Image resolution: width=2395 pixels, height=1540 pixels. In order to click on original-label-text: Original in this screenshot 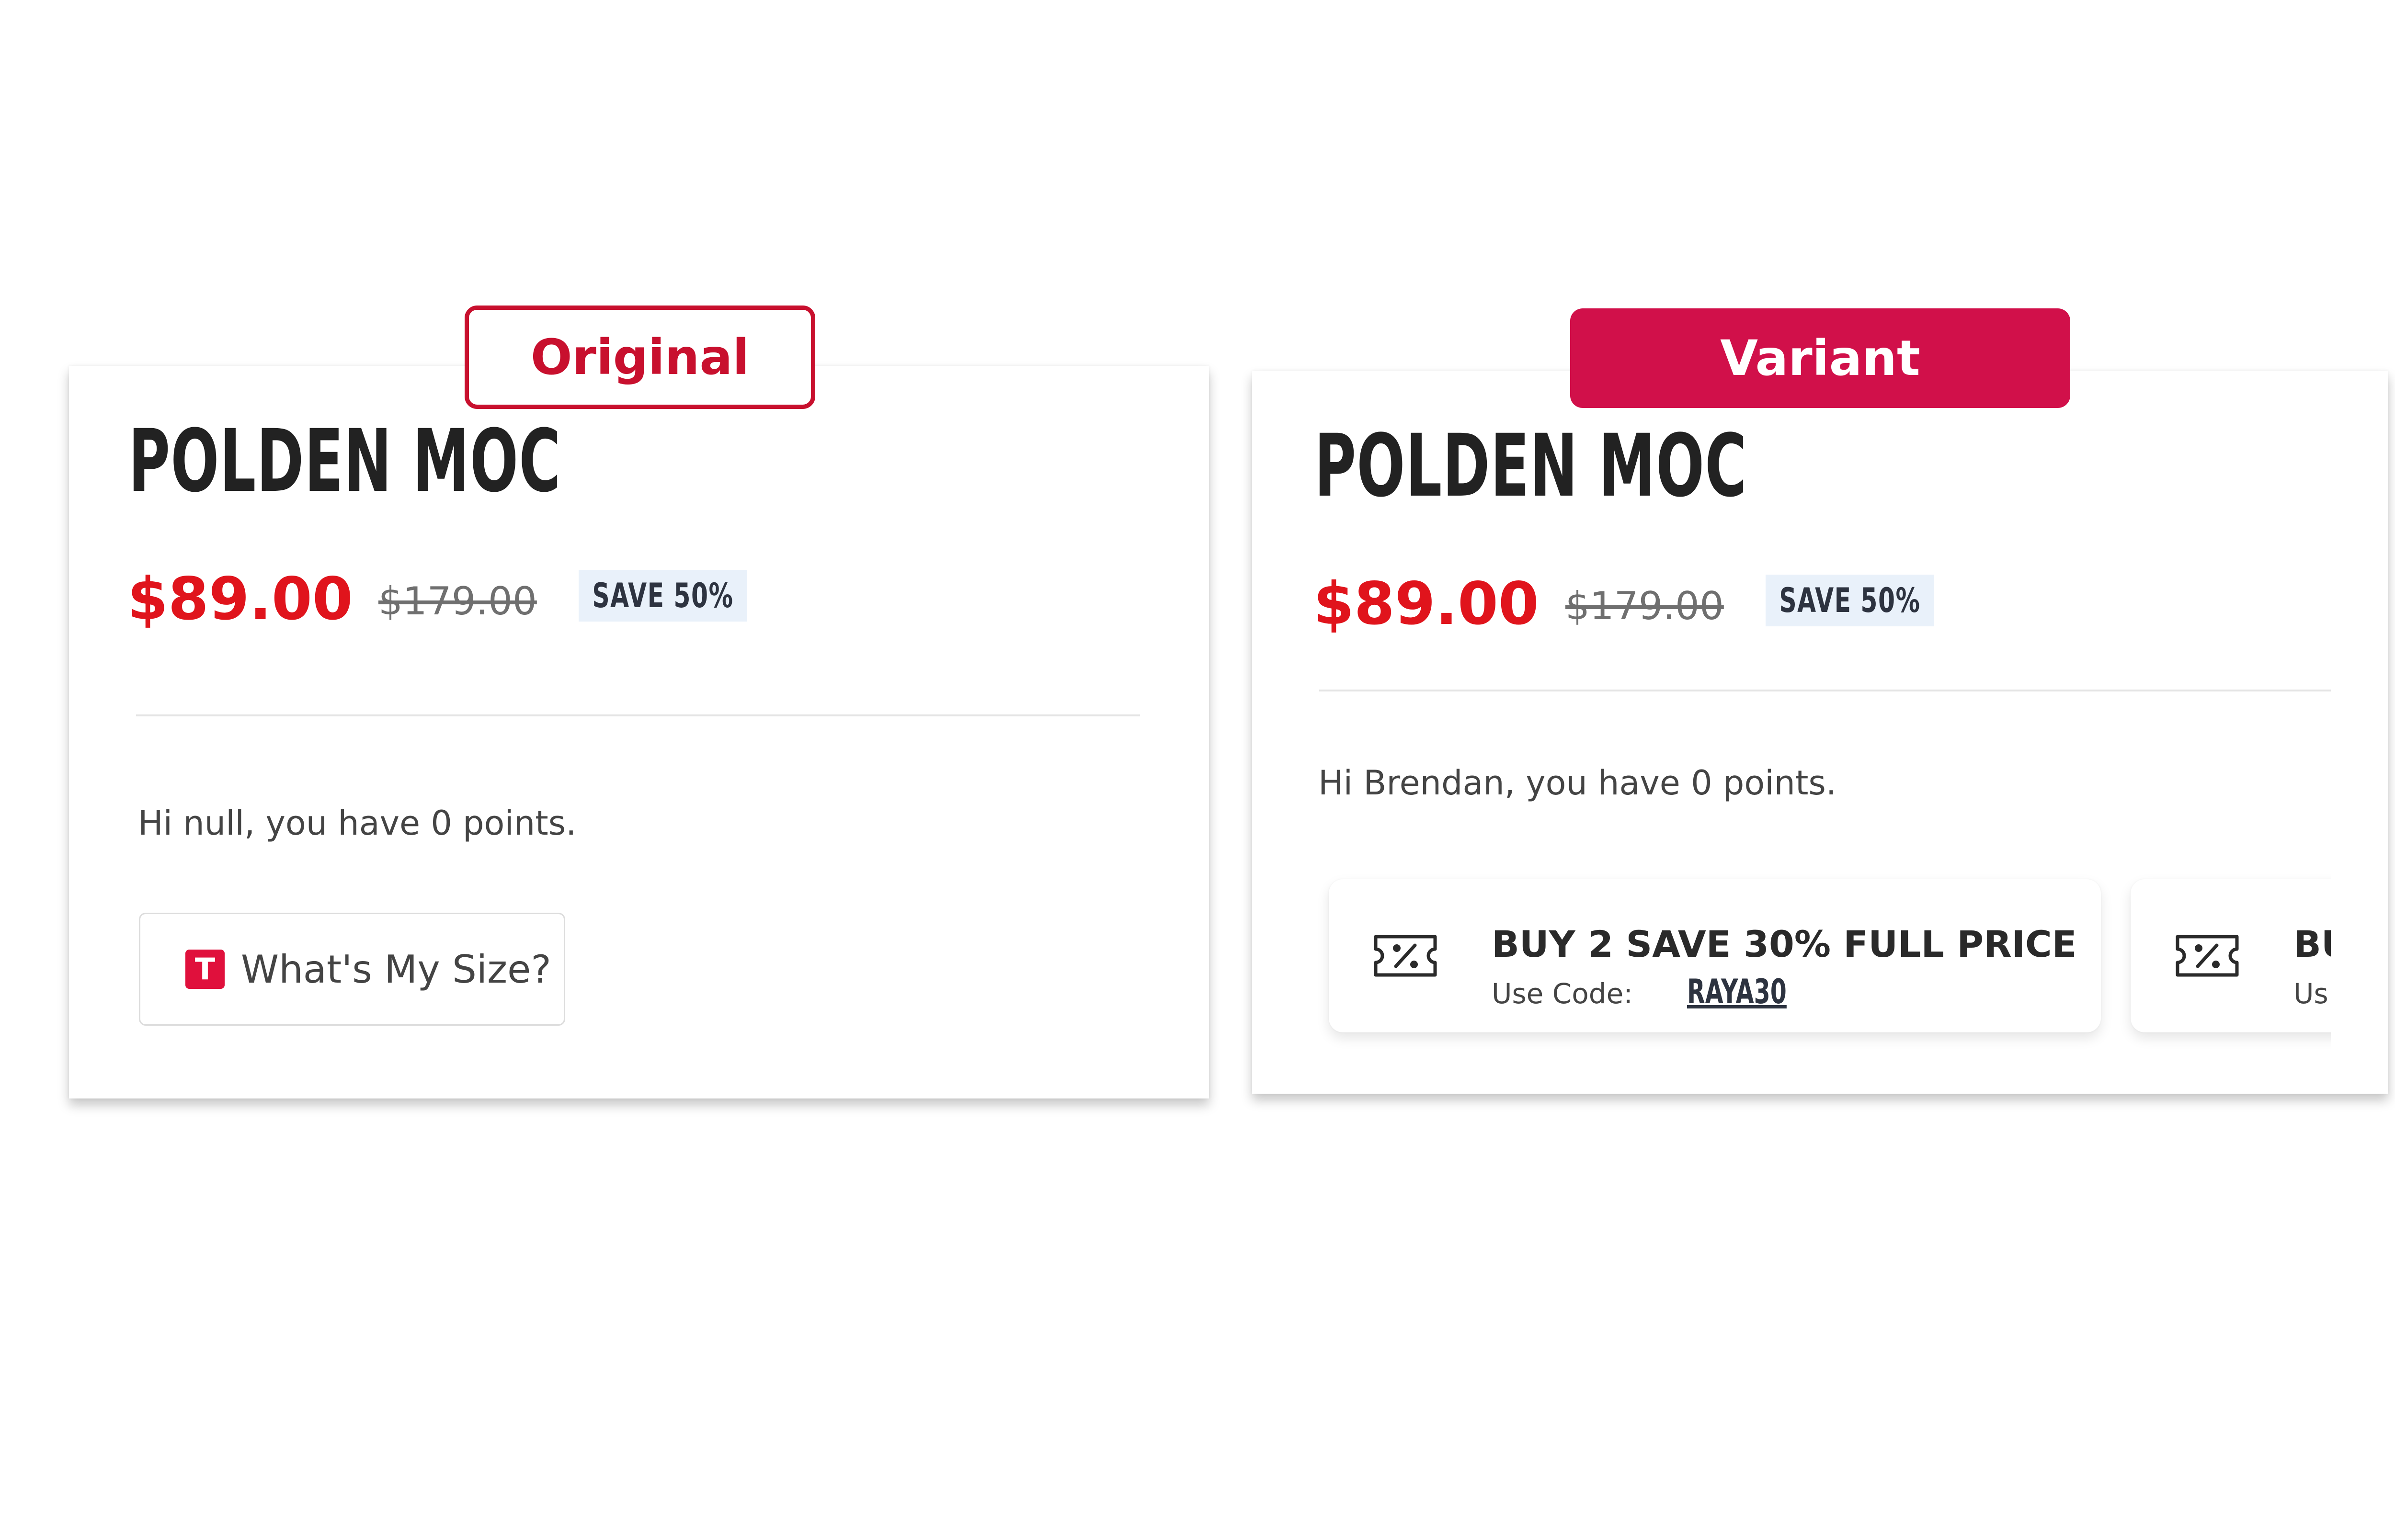, I will do `click(640, 357)`.